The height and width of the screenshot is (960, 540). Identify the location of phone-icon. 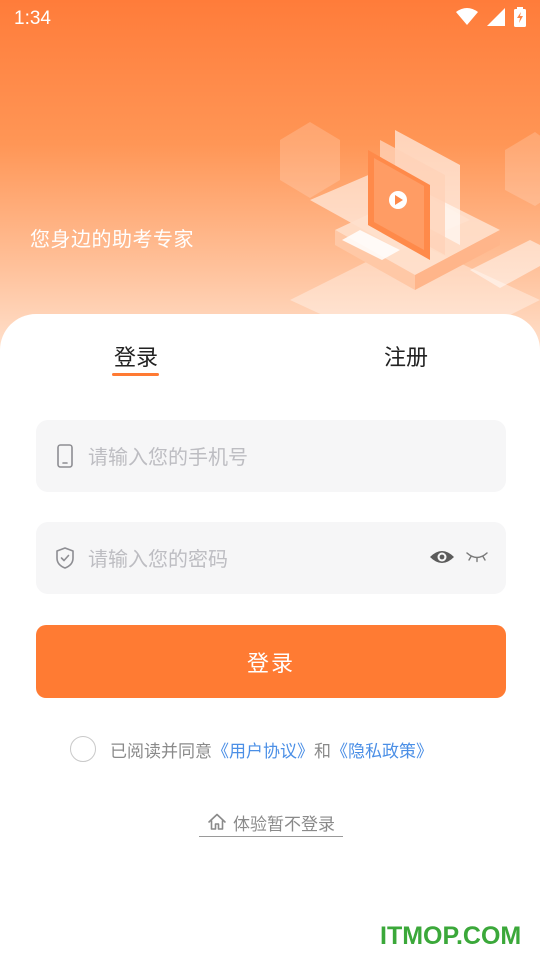
(65, 456).